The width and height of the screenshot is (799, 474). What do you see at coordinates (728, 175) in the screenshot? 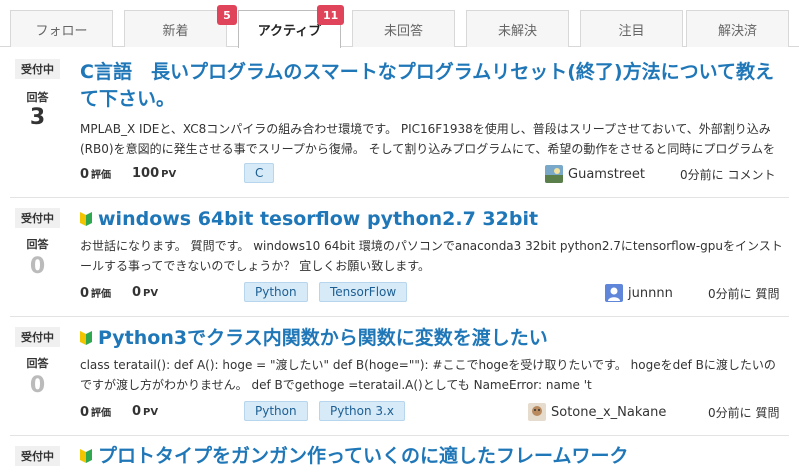
I see `activity-time: 0分前に コメント` at bounding box center [728, 175].